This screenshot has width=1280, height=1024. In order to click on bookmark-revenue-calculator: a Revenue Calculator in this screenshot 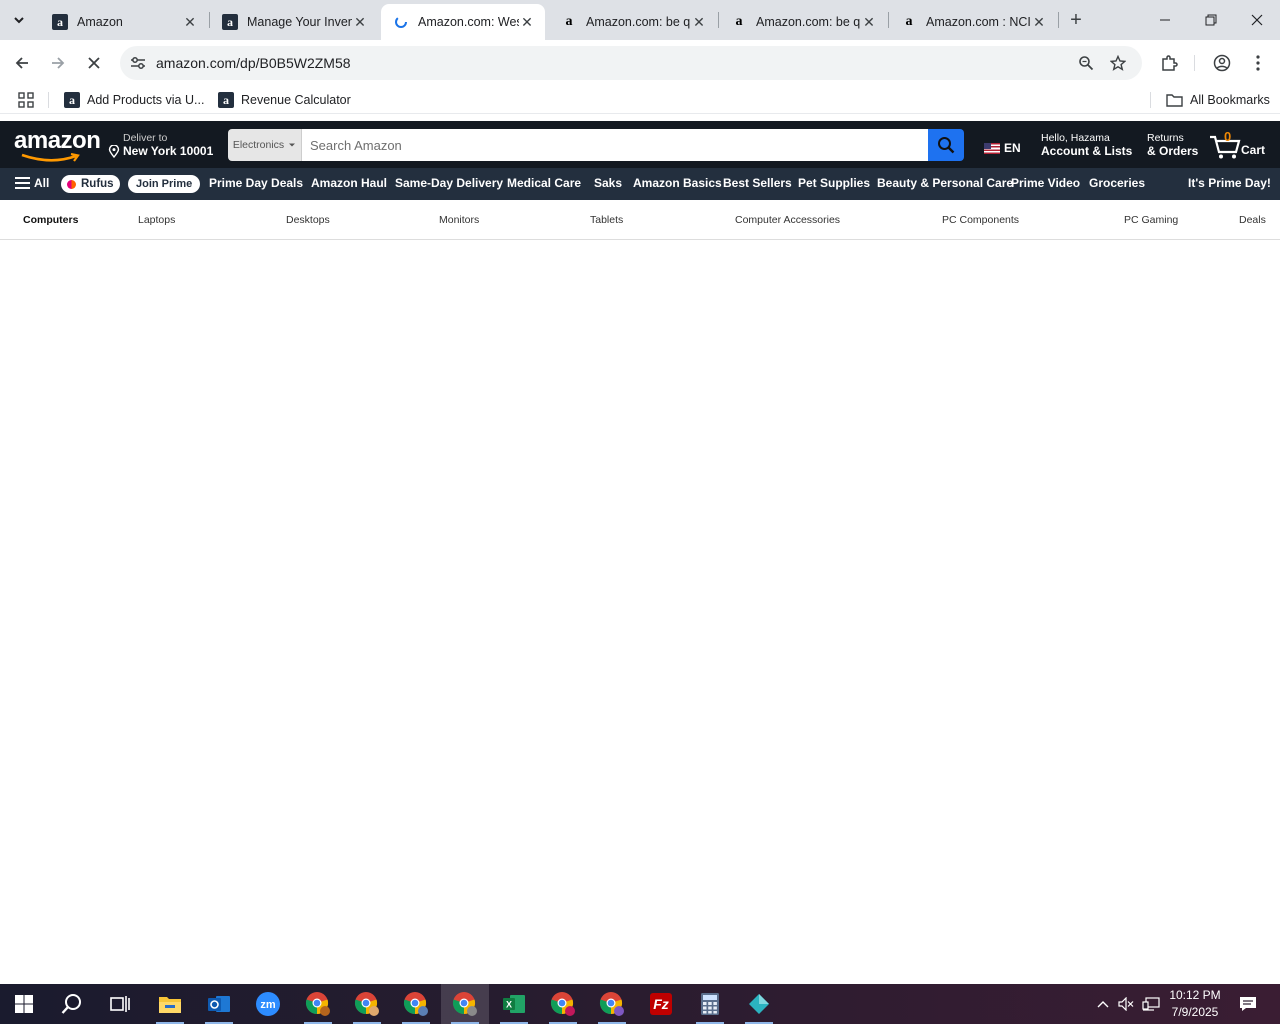, I will do `click(284, 100)`.